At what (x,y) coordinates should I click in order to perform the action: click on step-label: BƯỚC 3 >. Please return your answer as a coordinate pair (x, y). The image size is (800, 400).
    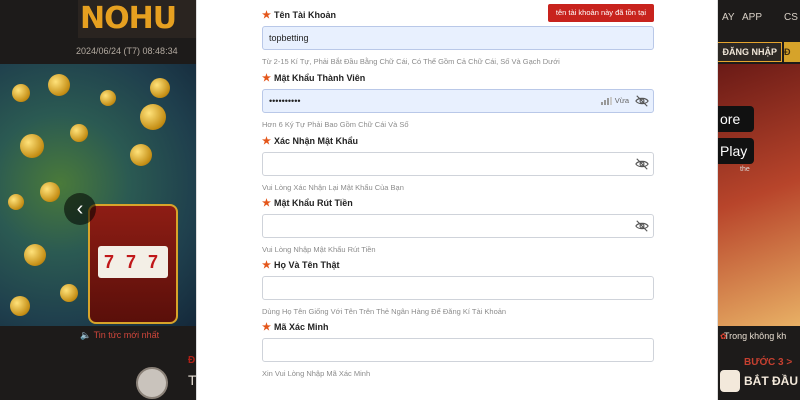
    Looking at the image, I should click on (768, 362).